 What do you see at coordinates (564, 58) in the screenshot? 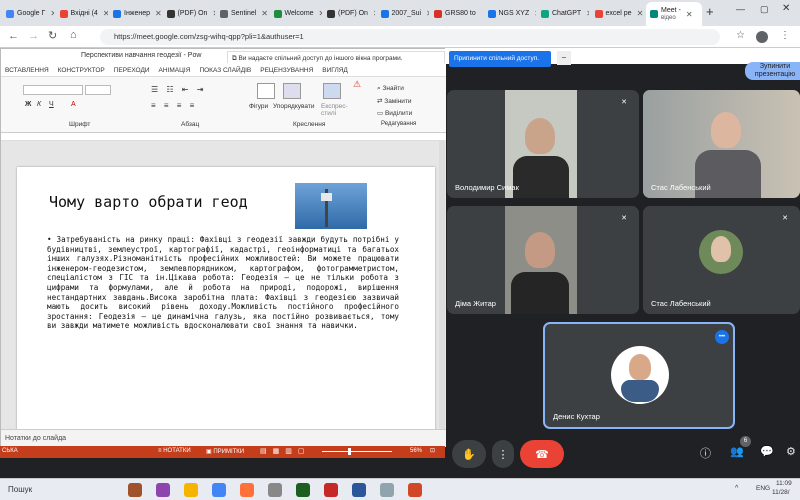
I see `hide-share-bar-button: _` at bounding box center [564, 58].